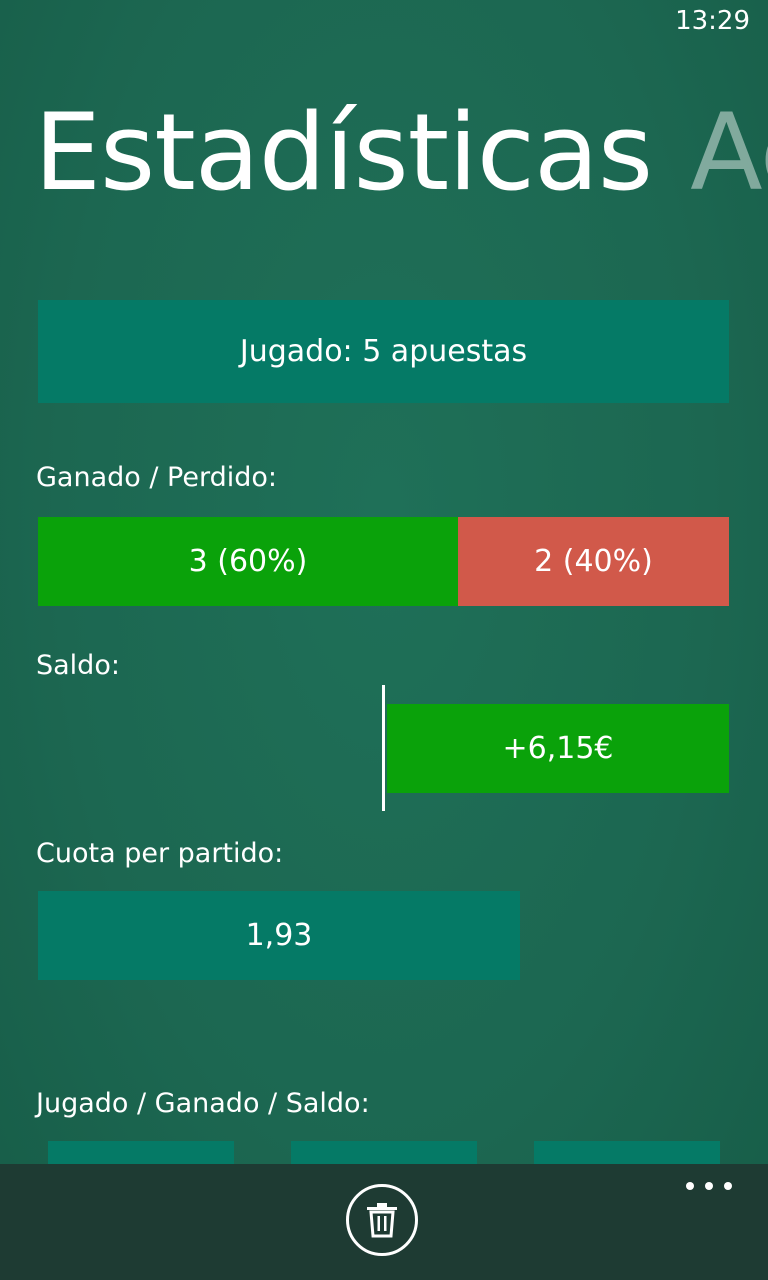  Describe the element at coordinates (729, 152) in the screenshot. I see `pivot-item-next: Act` at that location.